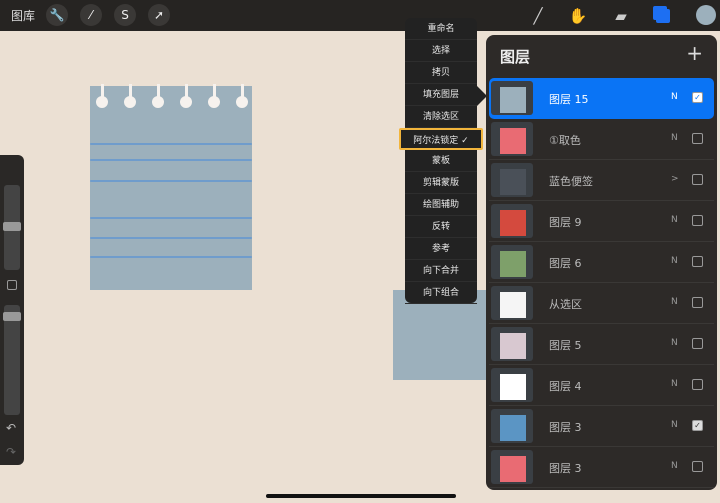 This screenshot has height=503, width=720. I want to click on layer-row: 图层 15 N ✓, so click(601, 98).